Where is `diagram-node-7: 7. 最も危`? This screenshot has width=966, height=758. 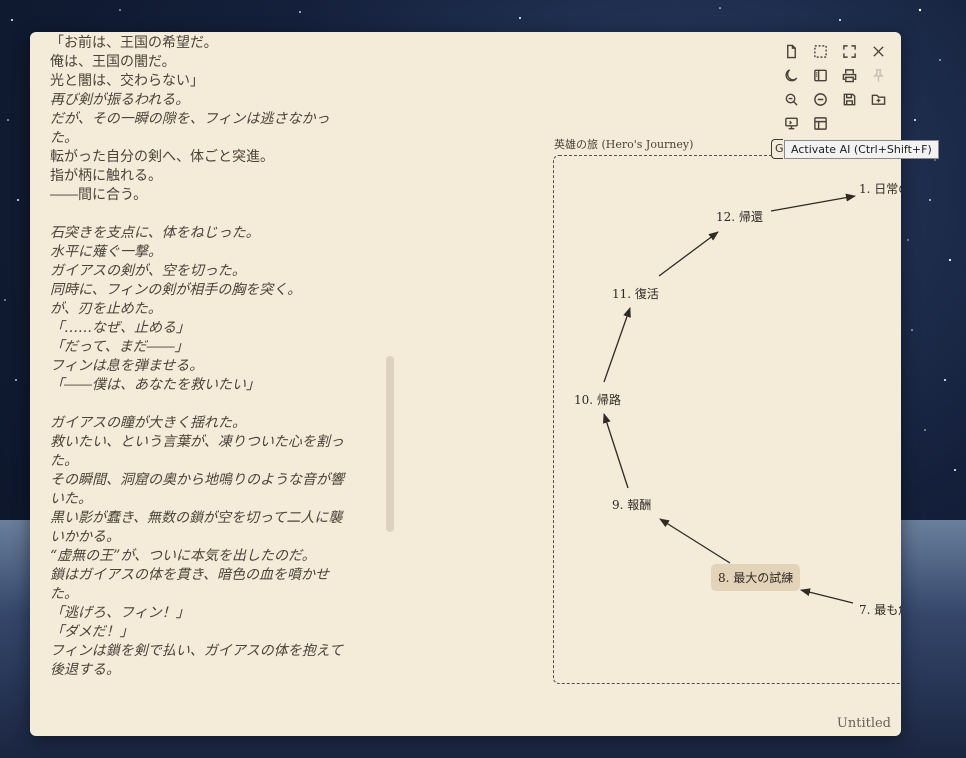
diagram-node-7: 7. 最も危 is located at coordinates (880, 609).